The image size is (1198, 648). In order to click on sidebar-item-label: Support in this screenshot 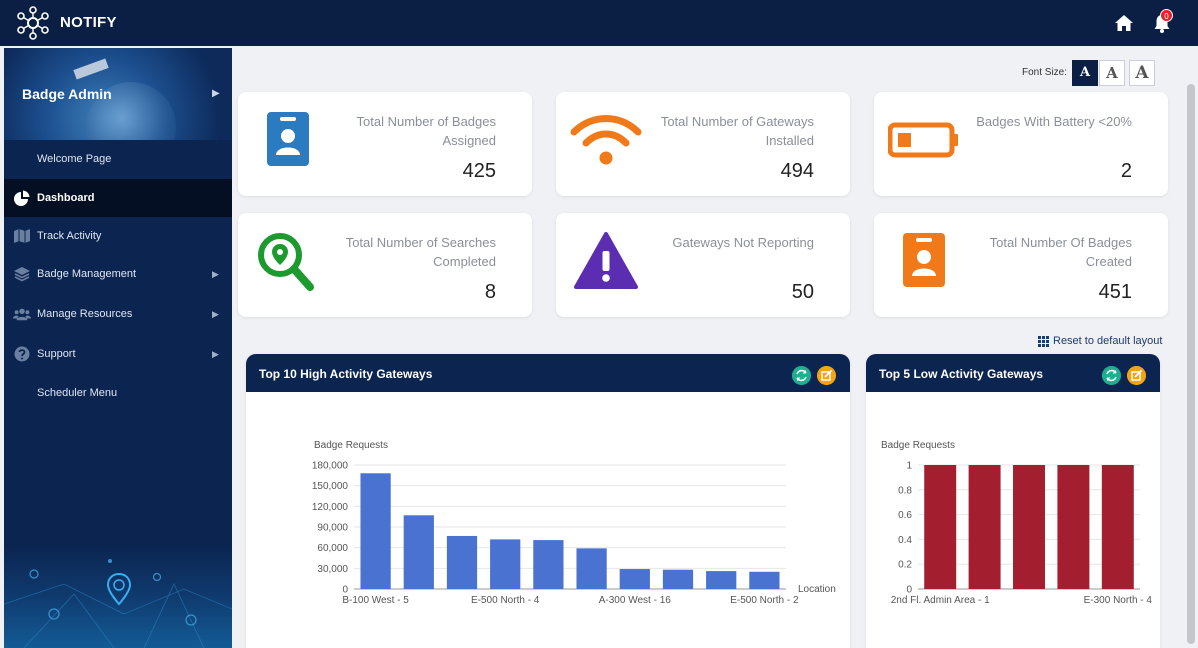, I will do `click(56, 354)`.